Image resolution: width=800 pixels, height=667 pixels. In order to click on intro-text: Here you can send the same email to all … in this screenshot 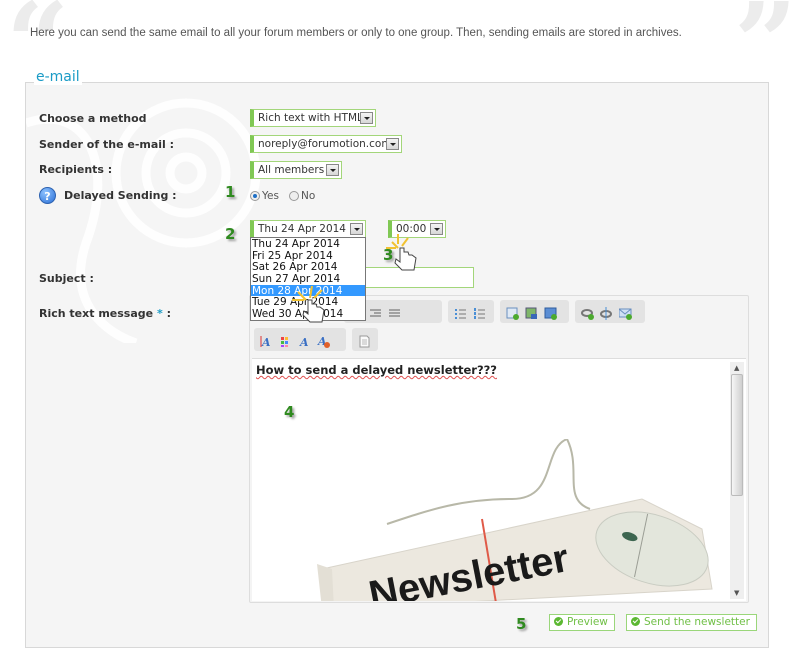, I will do `click(356, 33)`.